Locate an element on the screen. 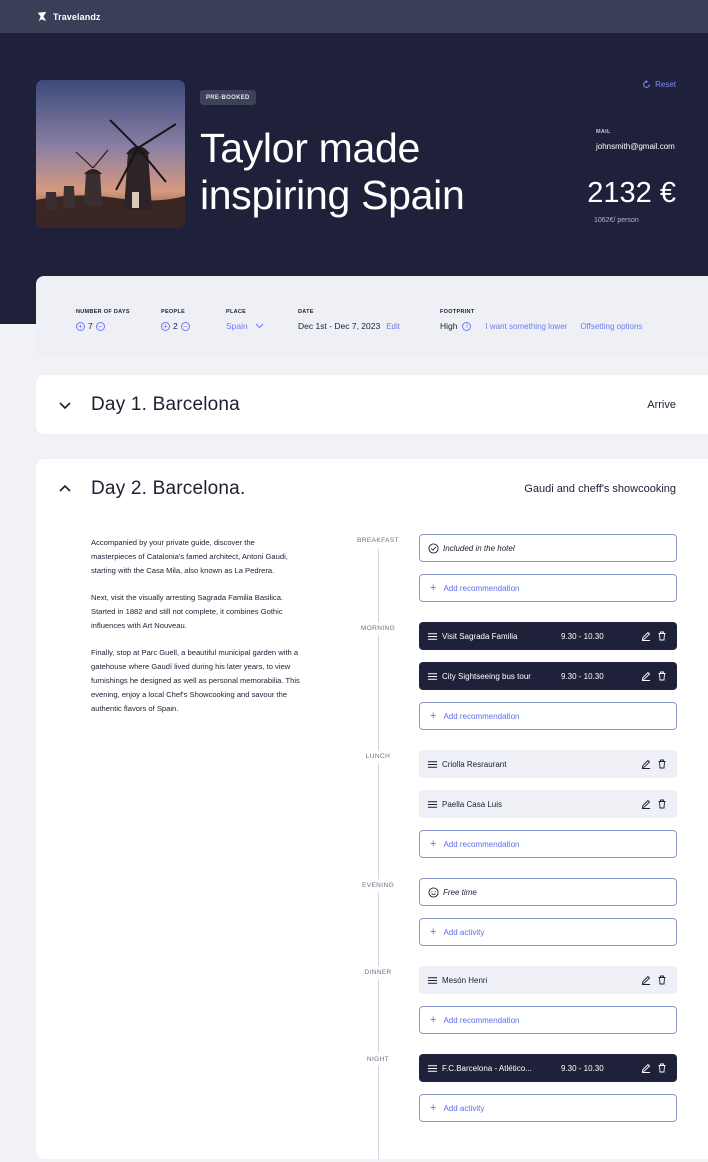 Image resolution: width=708 pixels, height=1162 pixels. people-value: 2 is located at coordinates (175, 326).